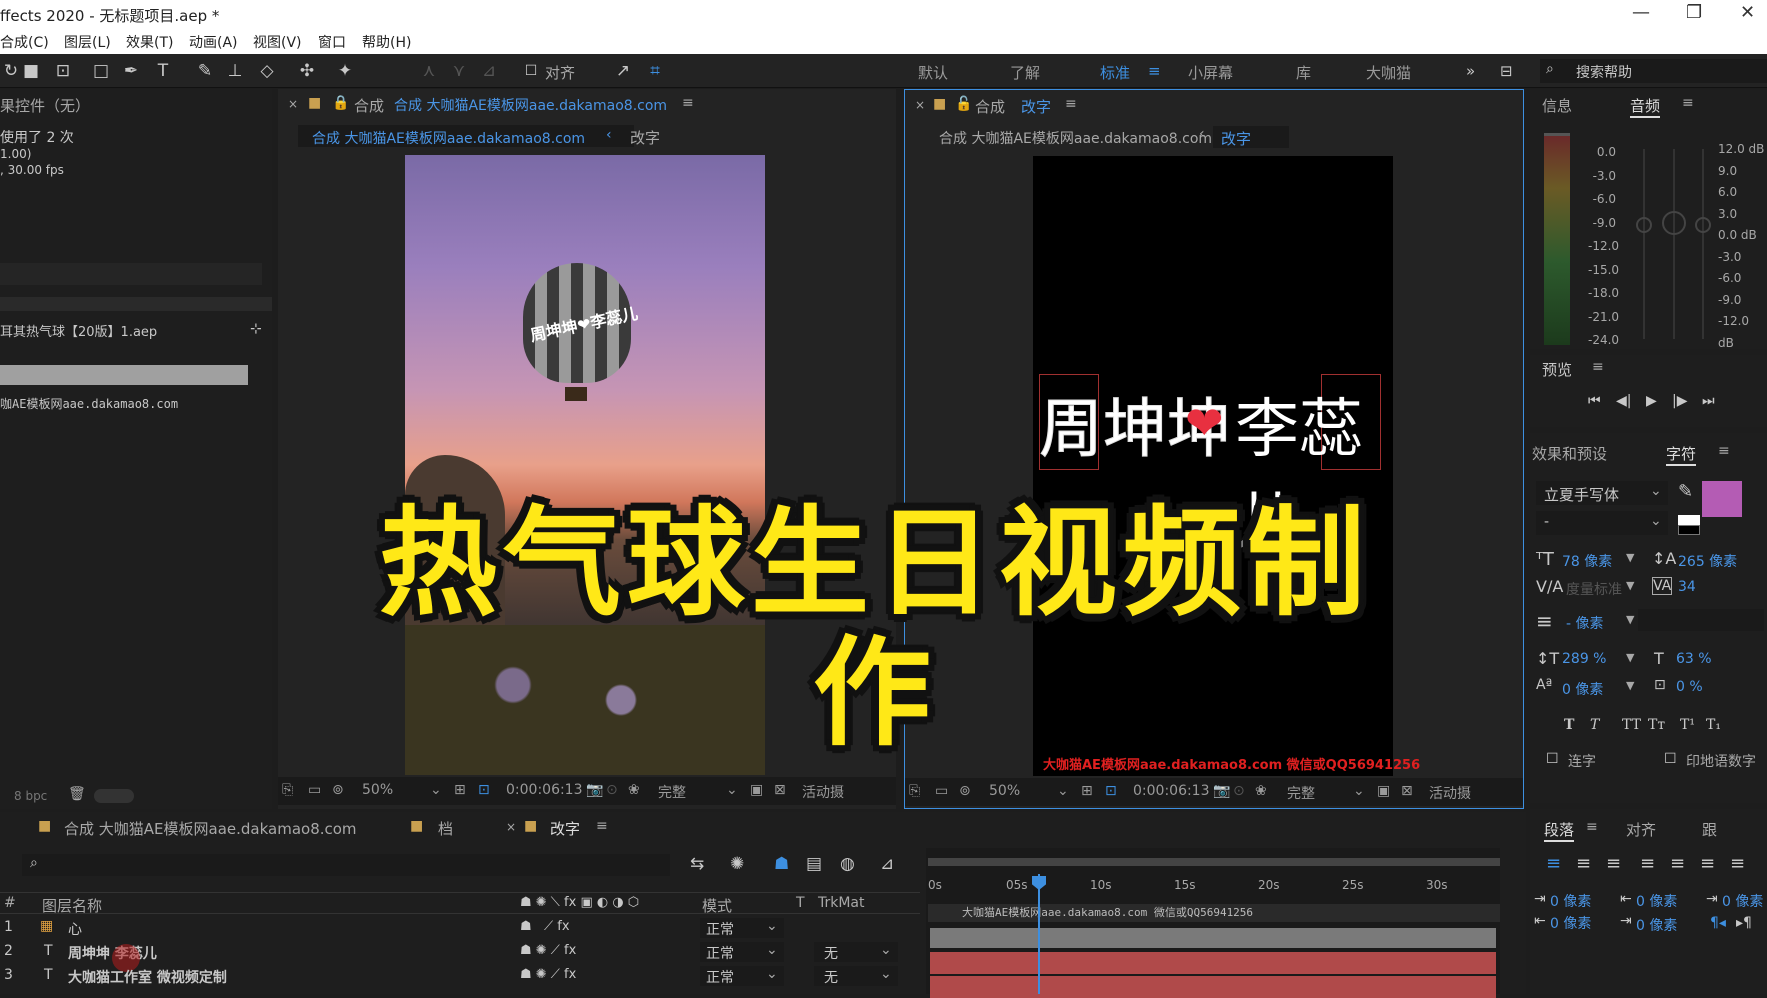 This screenshot has height=998, width=1767. I want to click on workspace-library: 库, so click(1303, 72).